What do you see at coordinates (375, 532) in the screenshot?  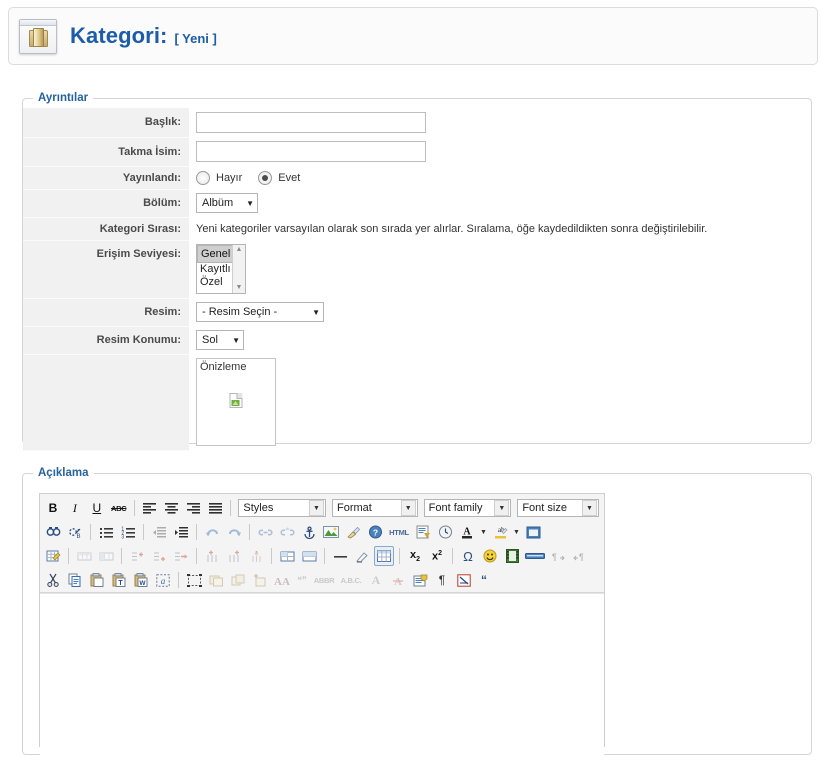 I see `help-icon: ?` at bounding box center [375, 532].